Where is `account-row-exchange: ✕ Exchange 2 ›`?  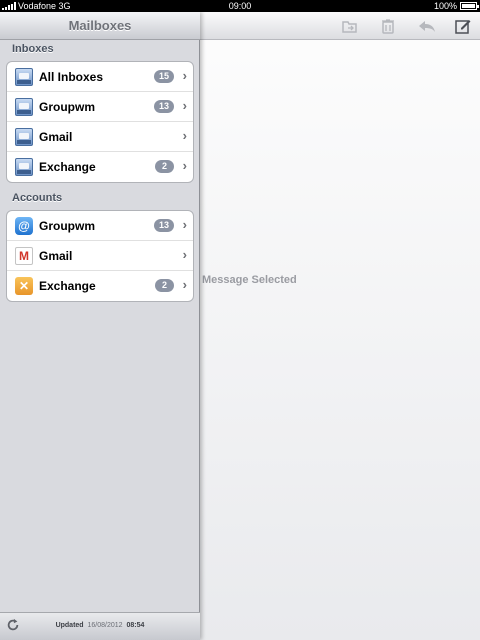 account-row-exchange: ✕ Exchange 2 › is located at coordinates (100, 286).